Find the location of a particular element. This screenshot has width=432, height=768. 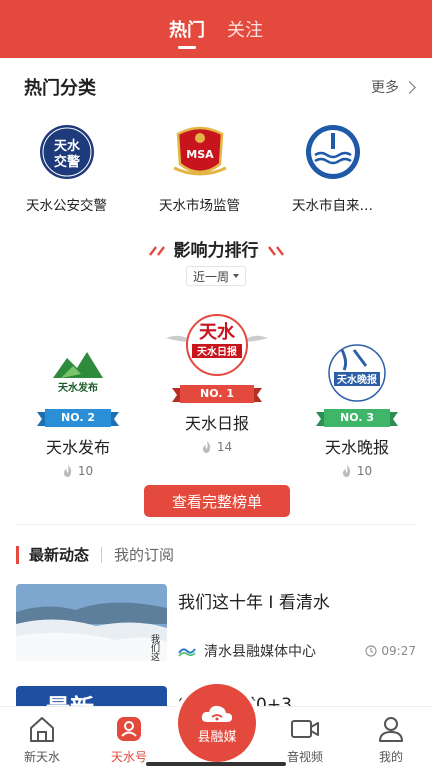

source-logo-icon is located at coordinates (187, 652).